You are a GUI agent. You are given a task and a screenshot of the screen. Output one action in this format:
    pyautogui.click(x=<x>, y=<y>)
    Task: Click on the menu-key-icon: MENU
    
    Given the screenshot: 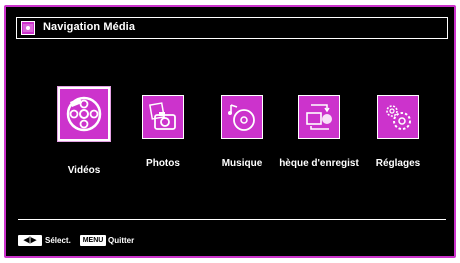 What is the action you would take?
    pyautogui.click(x=93, y=240)
    